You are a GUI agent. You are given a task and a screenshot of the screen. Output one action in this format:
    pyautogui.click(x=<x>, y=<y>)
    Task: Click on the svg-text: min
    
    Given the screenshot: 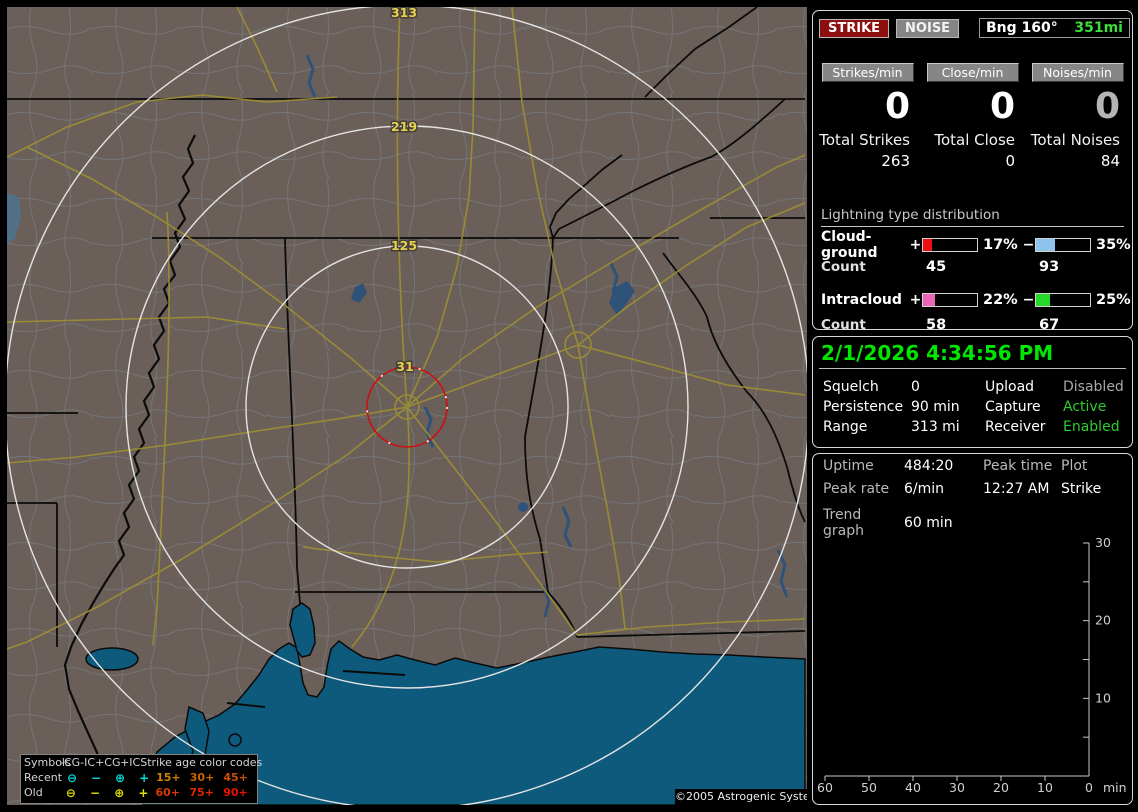 What is the action you would take?
    pyautogui.click(x=1115, y=787)
    